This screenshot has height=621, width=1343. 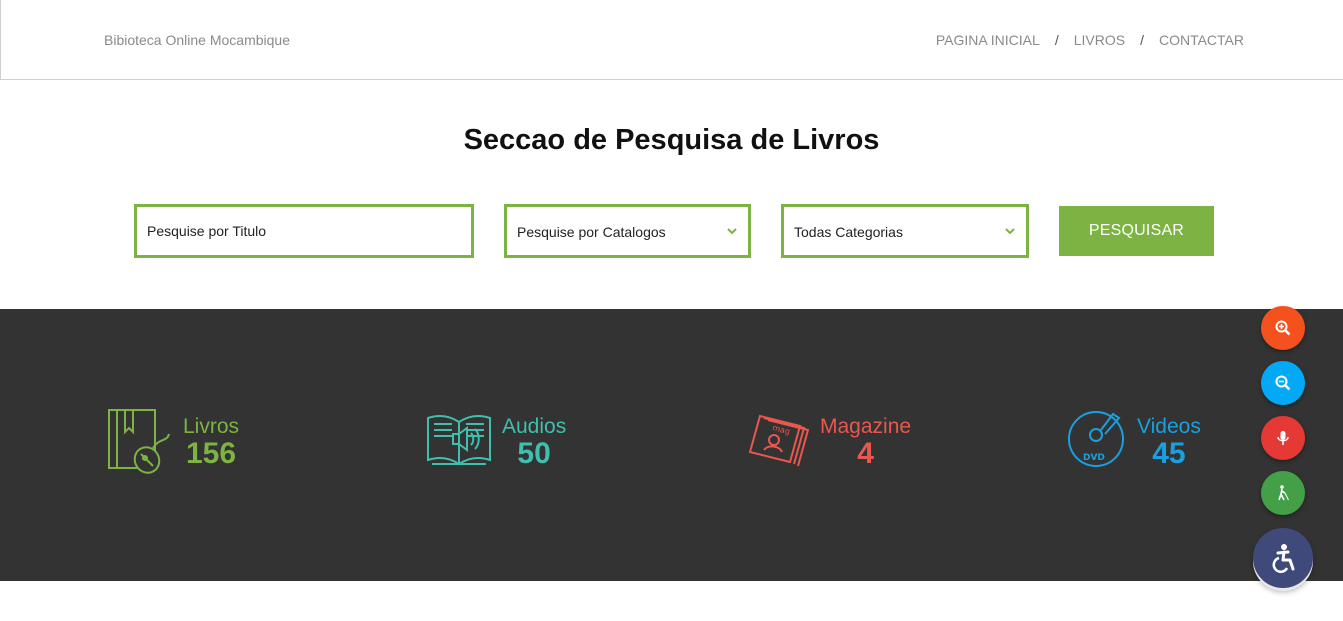 I want to click on accessibility-icon, so click(x=1283, y=558).